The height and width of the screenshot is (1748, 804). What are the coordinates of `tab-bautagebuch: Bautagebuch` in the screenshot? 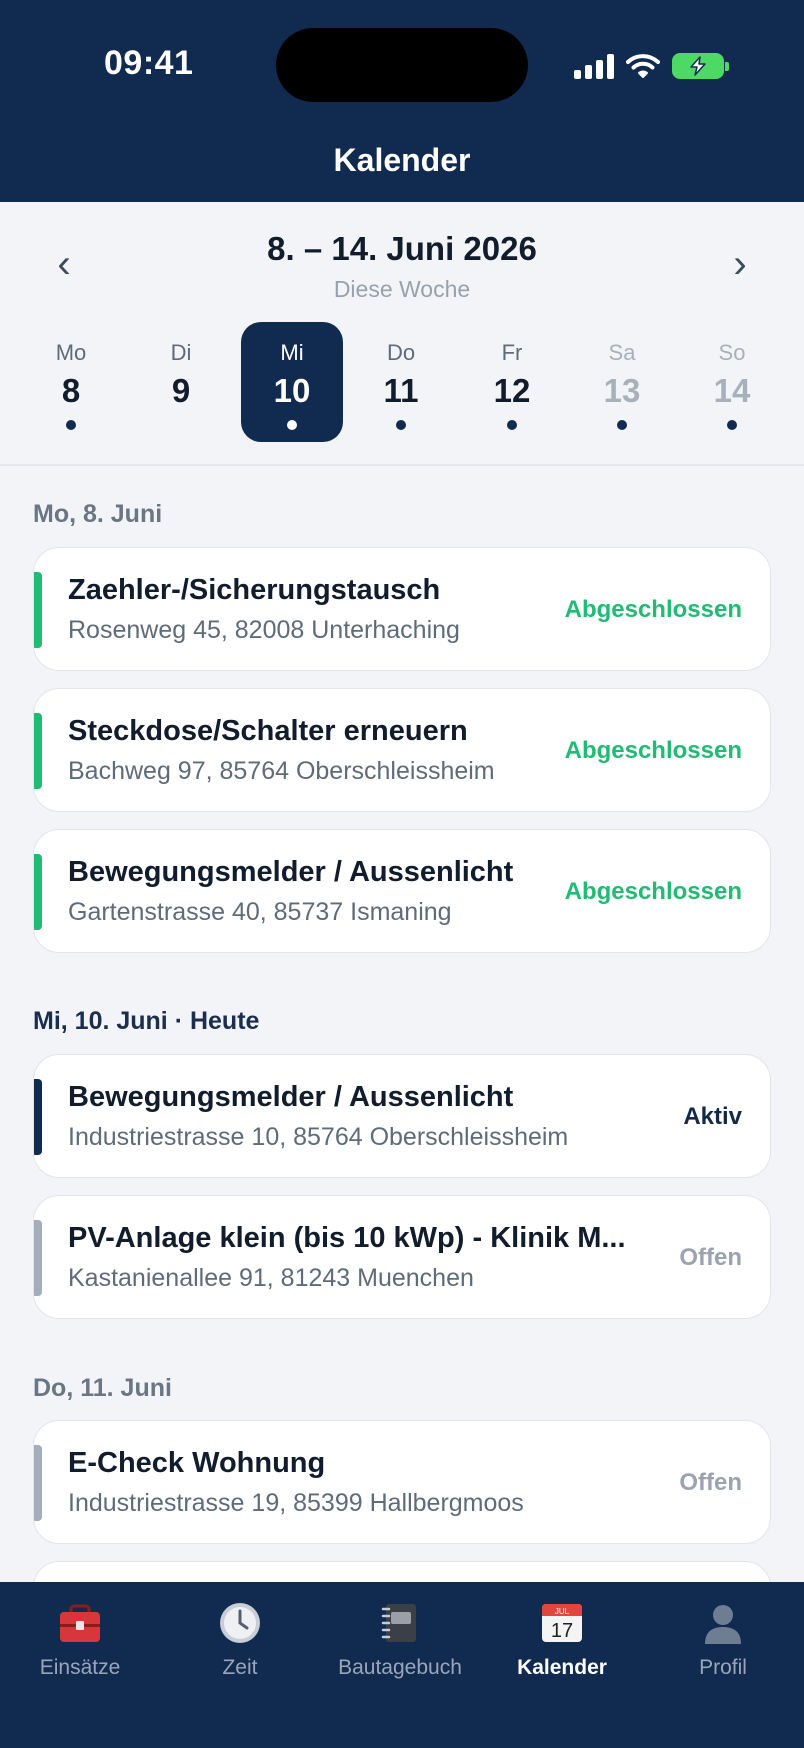 It's located at (400, 1642).